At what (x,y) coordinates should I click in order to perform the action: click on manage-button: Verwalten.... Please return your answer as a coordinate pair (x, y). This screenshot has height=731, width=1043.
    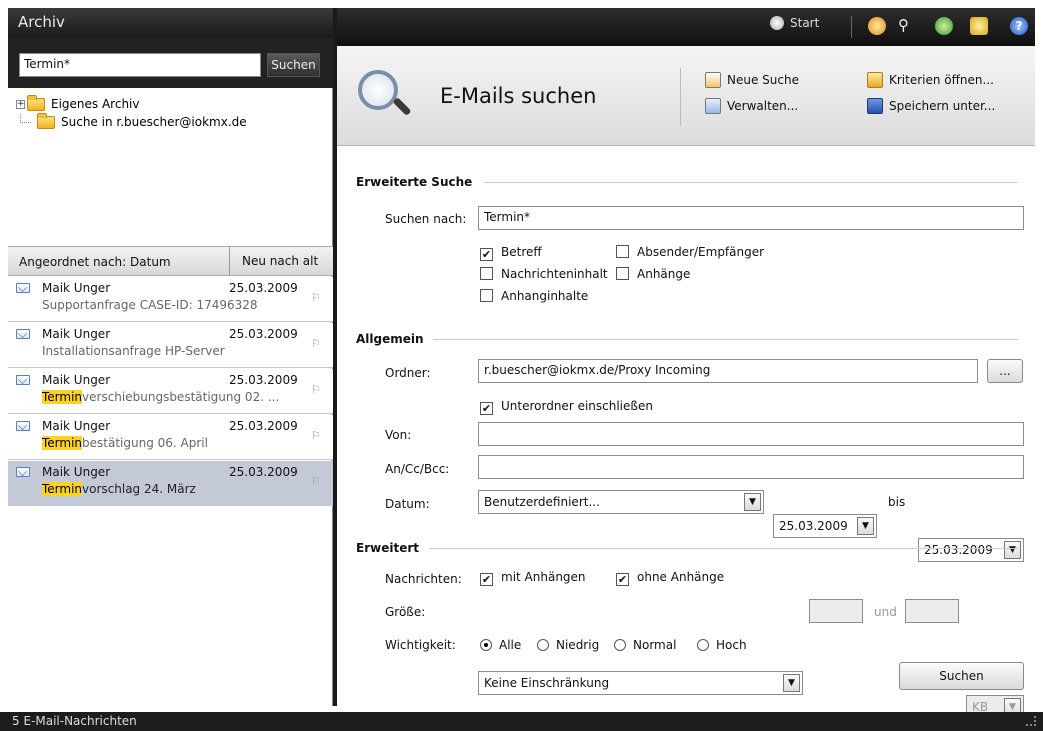
    Looking at the image, I should click on (751, 106).